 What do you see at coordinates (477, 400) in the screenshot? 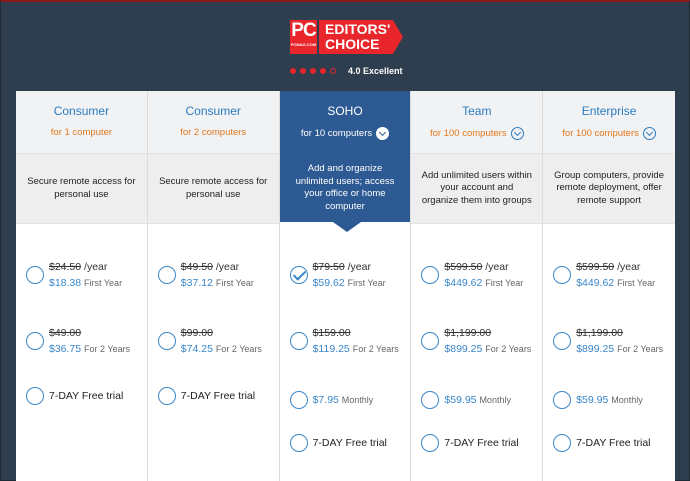
I see `option-text: $59.95 Monthly` at bounding box center [477, 400].